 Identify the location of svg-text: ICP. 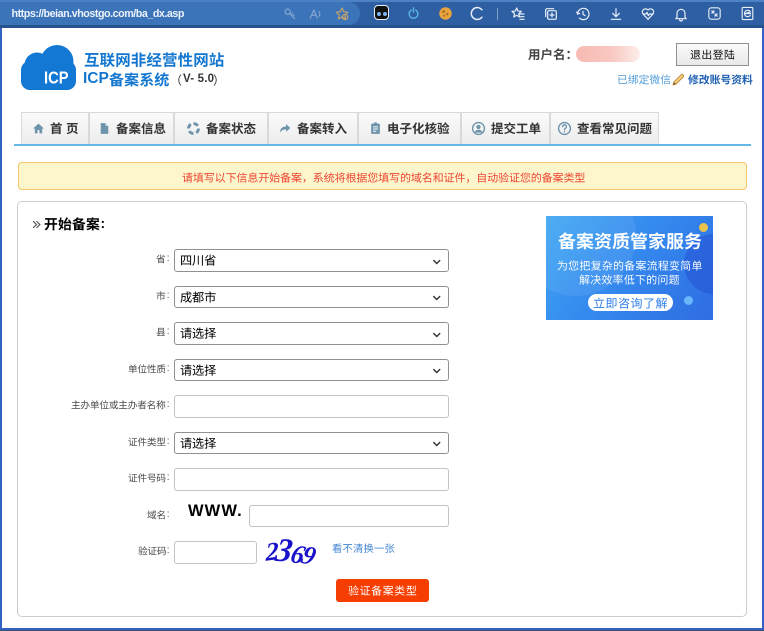
(56, 78).